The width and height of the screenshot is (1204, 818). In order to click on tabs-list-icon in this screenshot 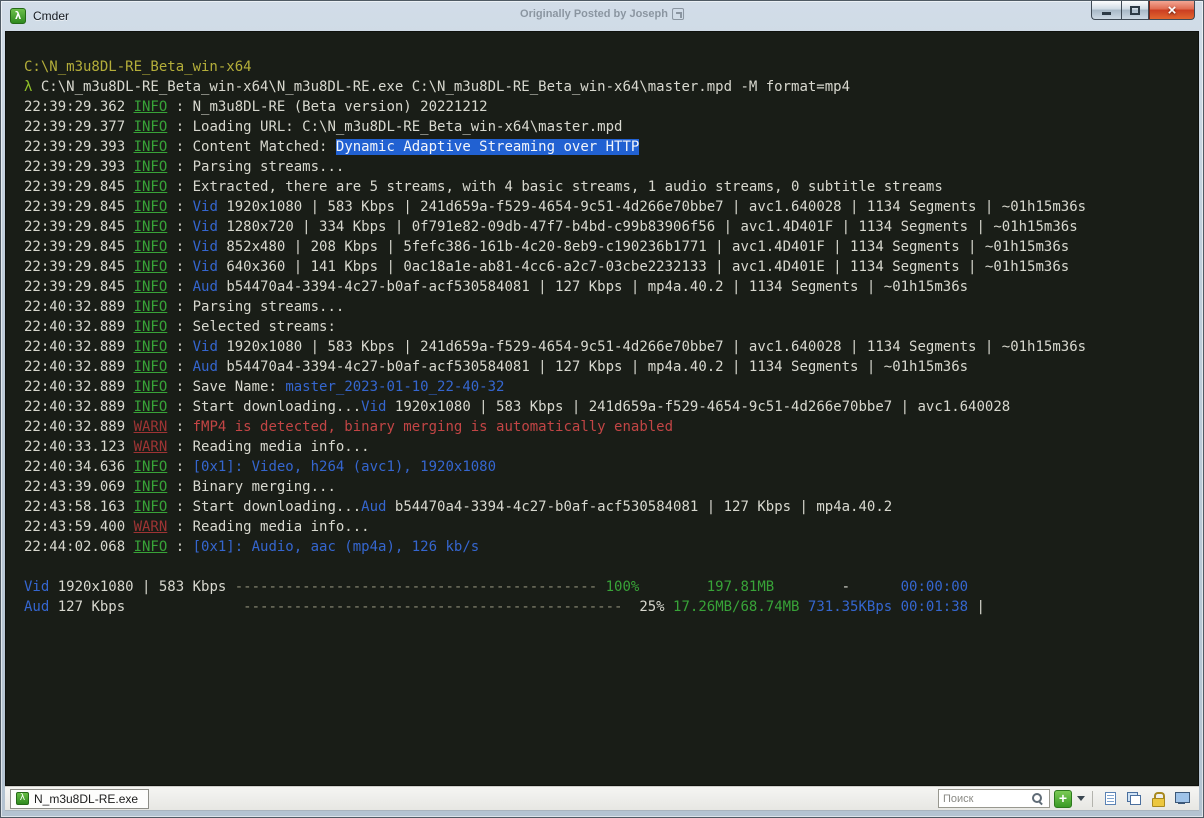, I will do `click(1110, 798)`.